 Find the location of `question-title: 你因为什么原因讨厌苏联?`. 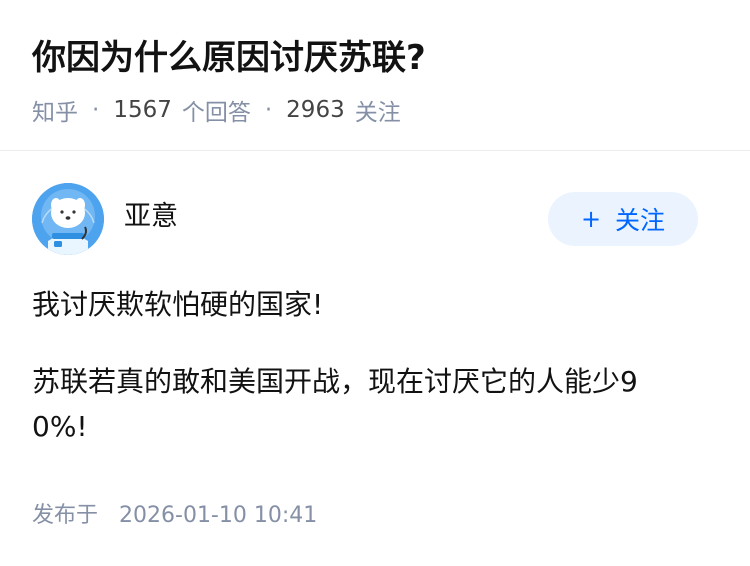

question-title: 你因为什么原因讨厌苏联? is located at coordinates (229, 58).